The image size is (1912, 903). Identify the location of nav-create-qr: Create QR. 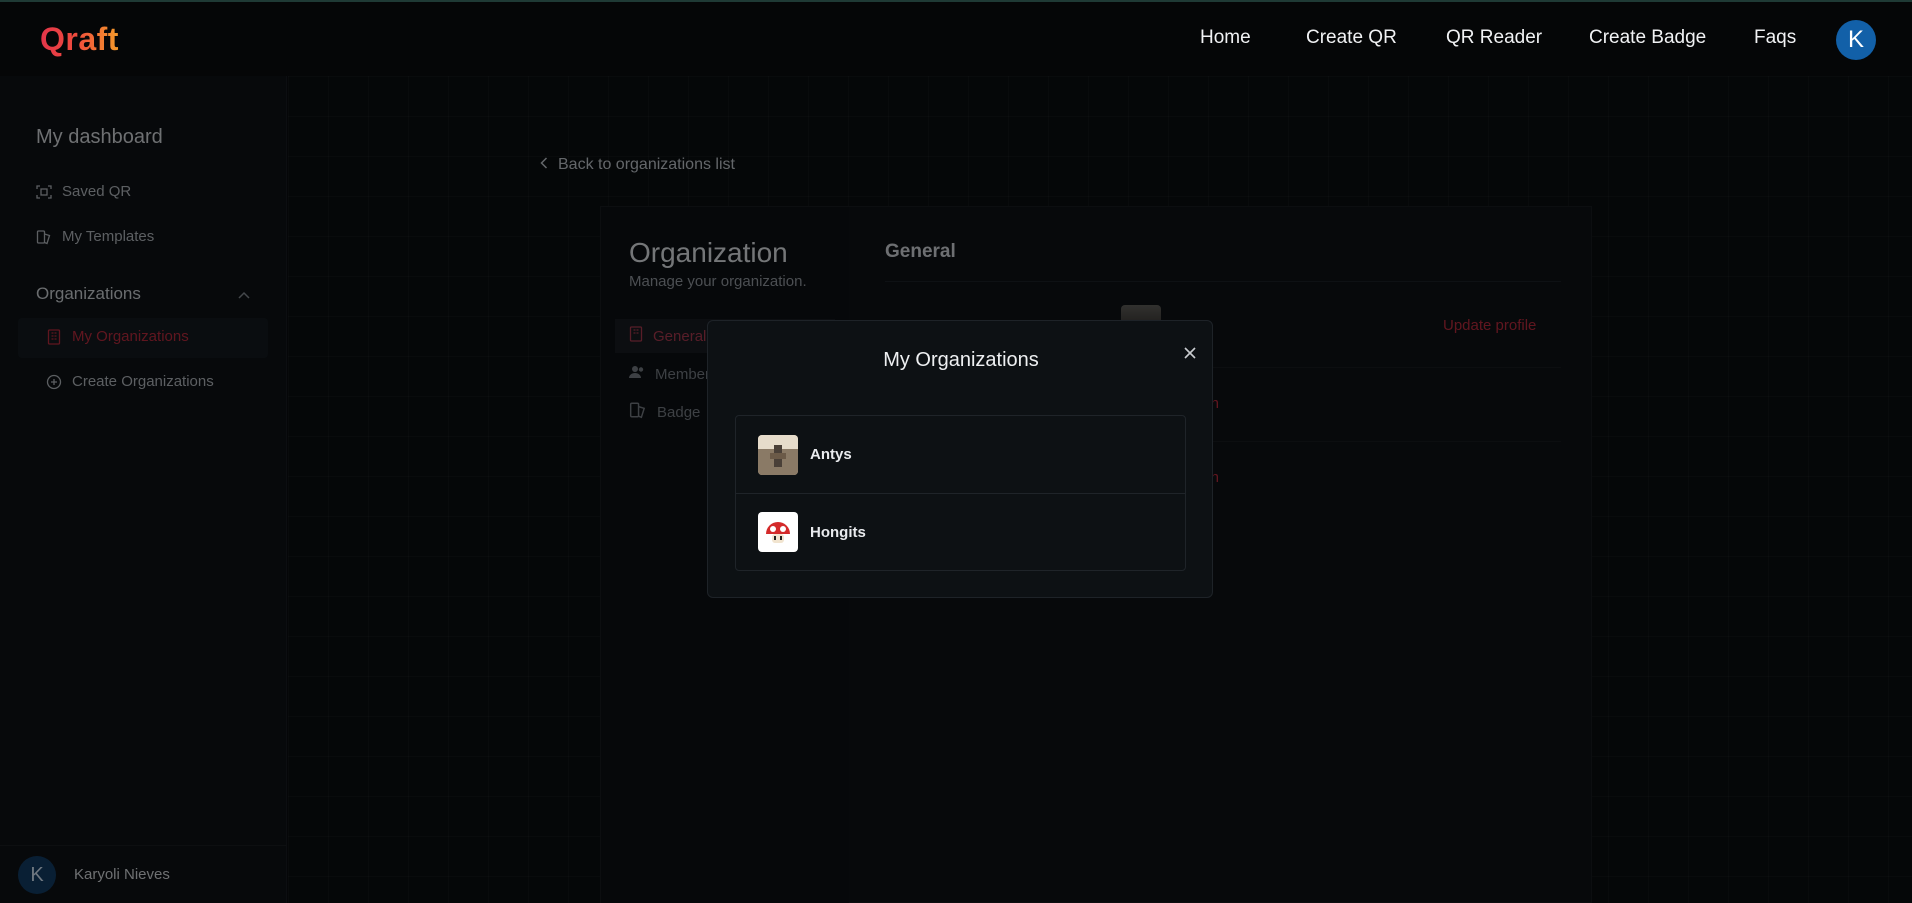
(1351, 38).